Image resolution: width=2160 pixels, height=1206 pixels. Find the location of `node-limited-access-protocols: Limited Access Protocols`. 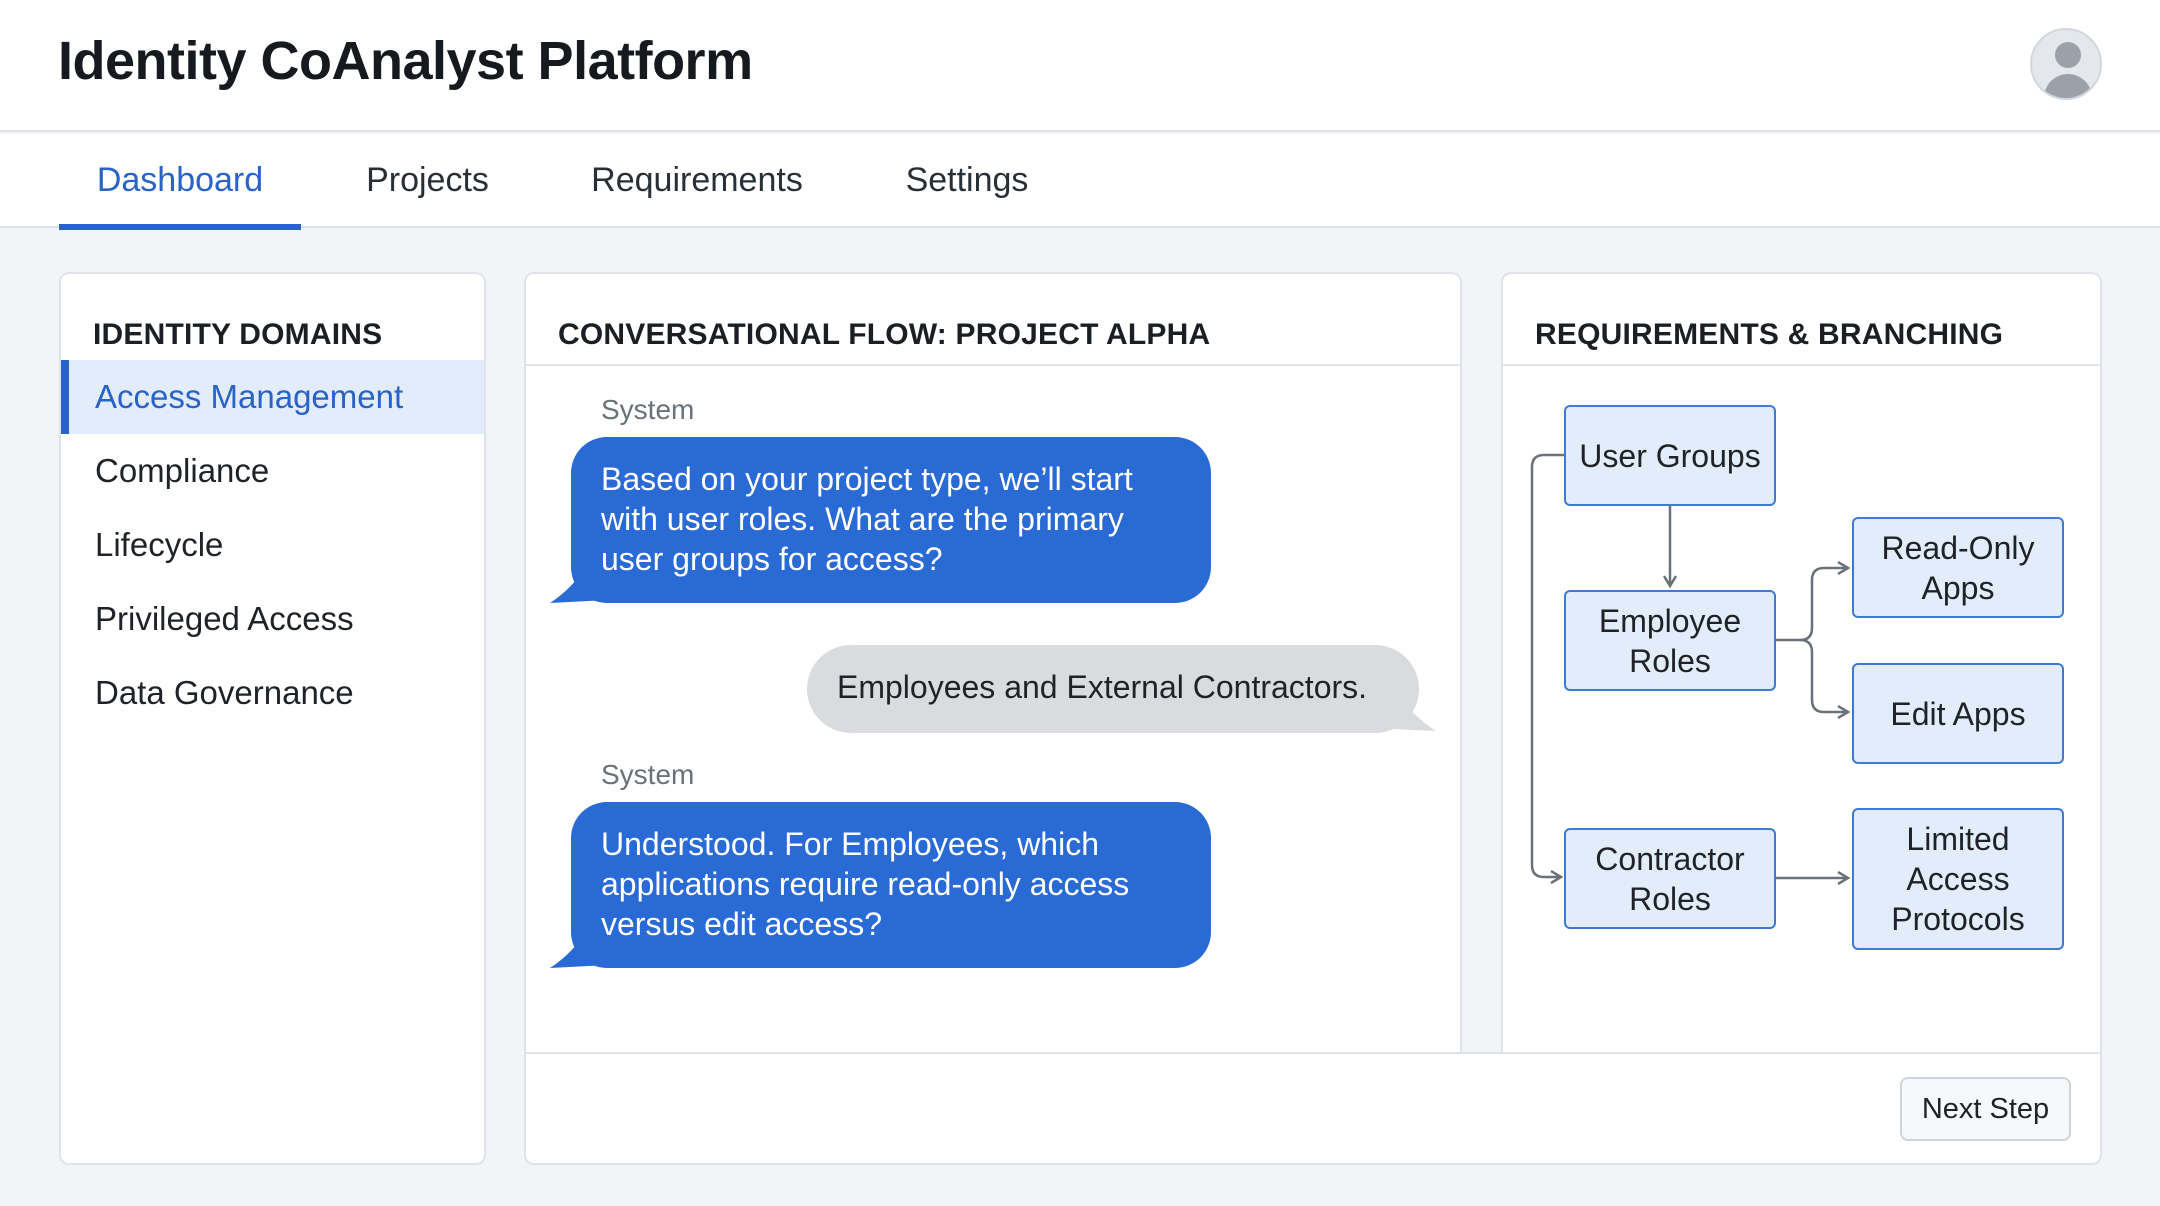

node-limited-access-protocols: Limited Access Protocols is located at coordinates (1958, 879).